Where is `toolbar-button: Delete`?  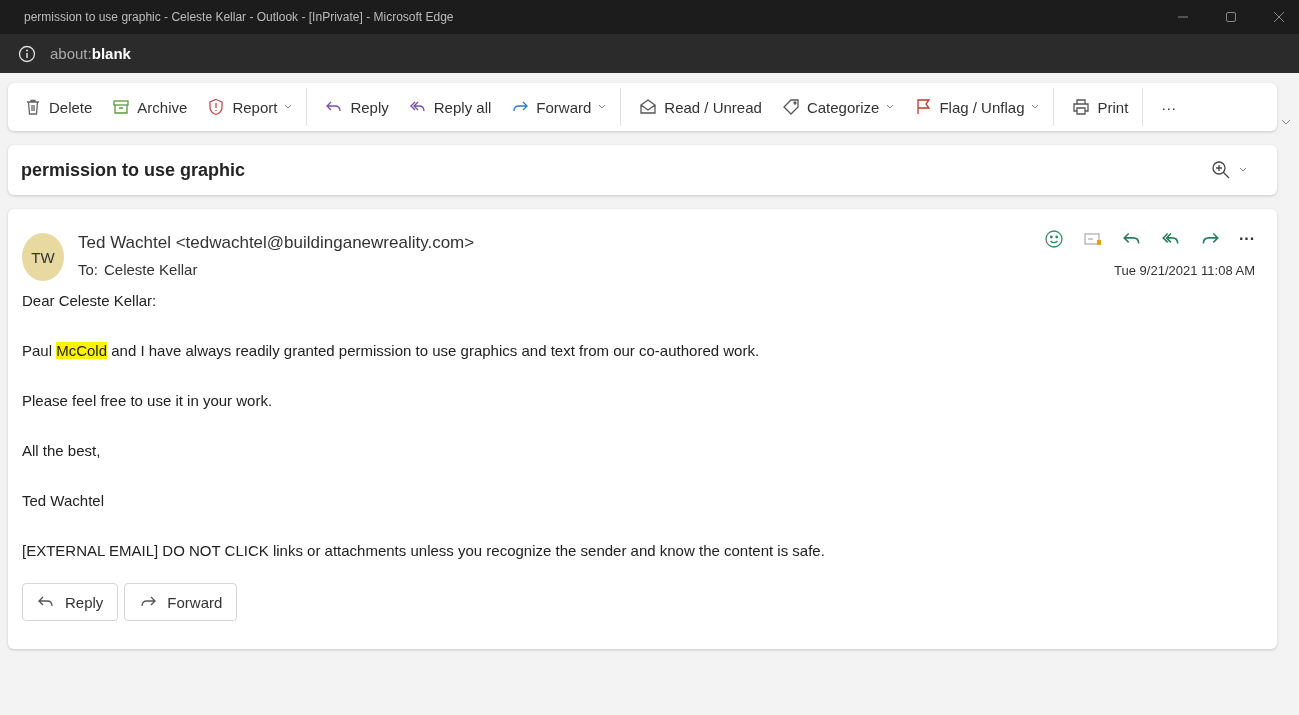
toolbar-button: Delete is located at coordinates (58, 107).